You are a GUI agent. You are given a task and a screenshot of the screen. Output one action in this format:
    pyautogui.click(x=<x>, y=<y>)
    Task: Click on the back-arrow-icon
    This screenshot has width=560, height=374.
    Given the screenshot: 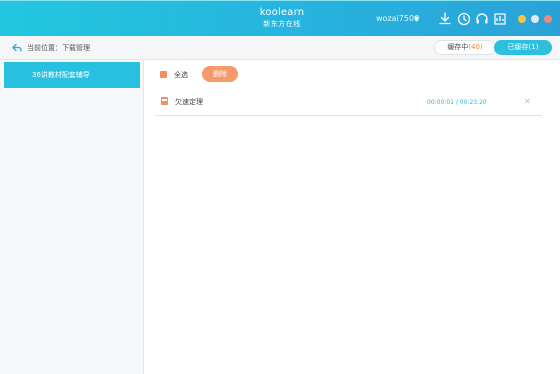 What is the action you would take?
    pyautogui.click(x=17, y=48)
    